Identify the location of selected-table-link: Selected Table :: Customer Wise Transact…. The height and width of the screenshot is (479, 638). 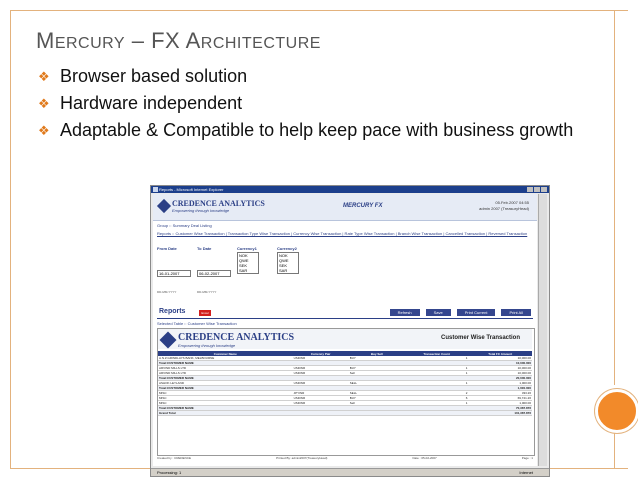
(197, 323).